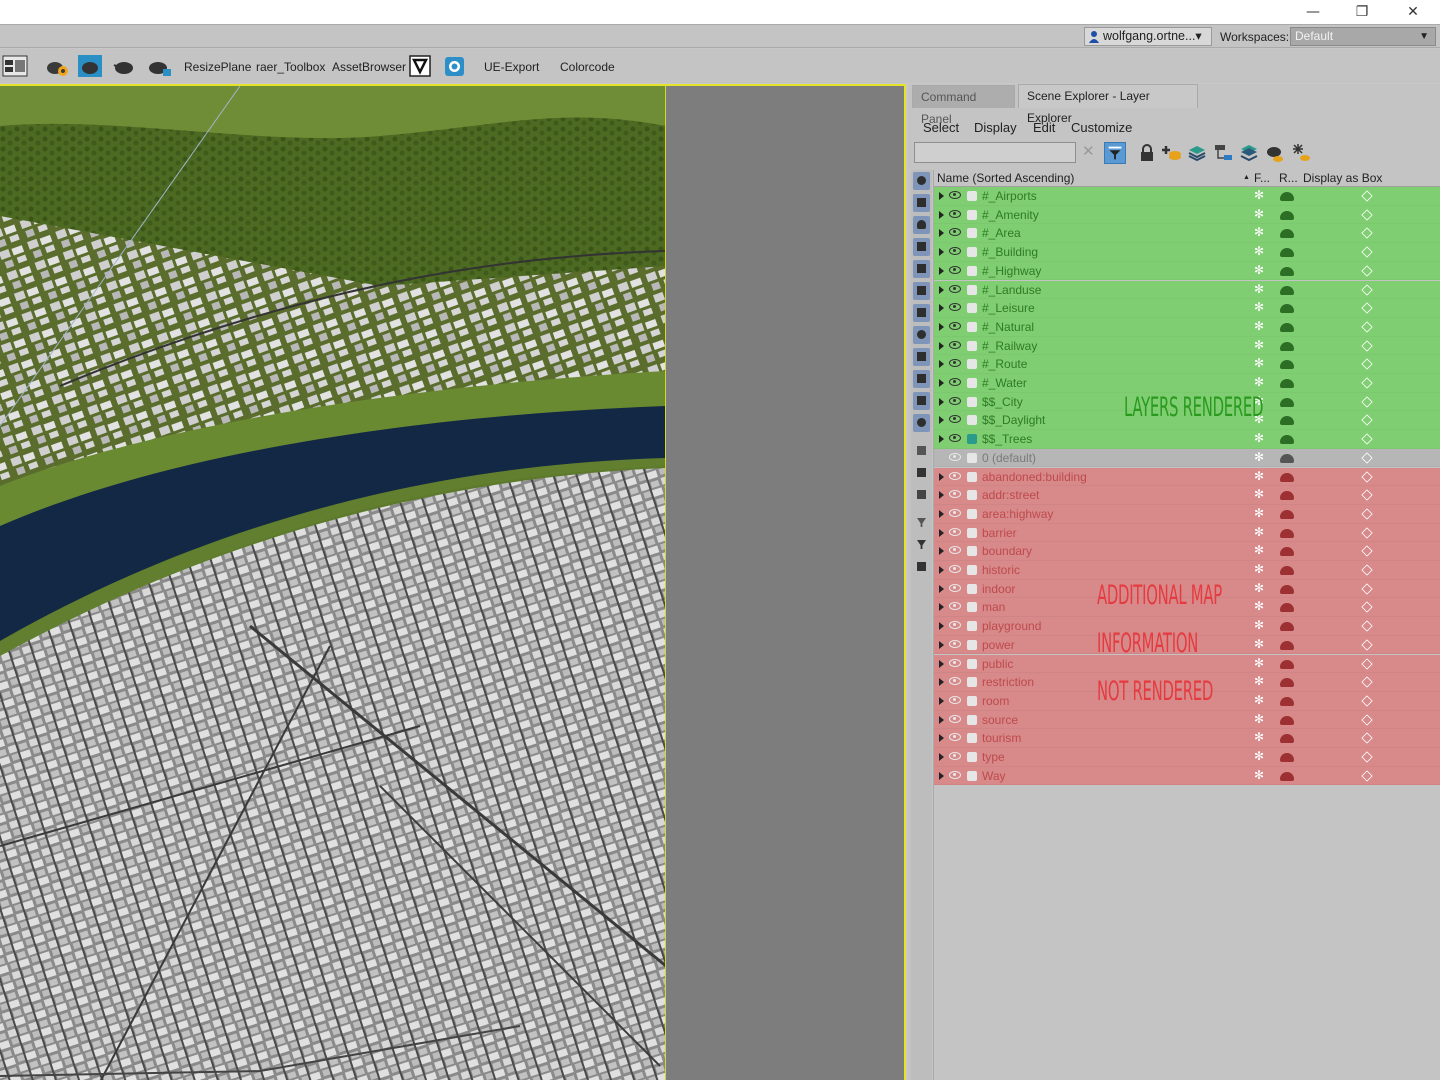  Describe the element at coordinates (1002, 402) in the screenshot. I see `layer-name: $$_City` at that location.